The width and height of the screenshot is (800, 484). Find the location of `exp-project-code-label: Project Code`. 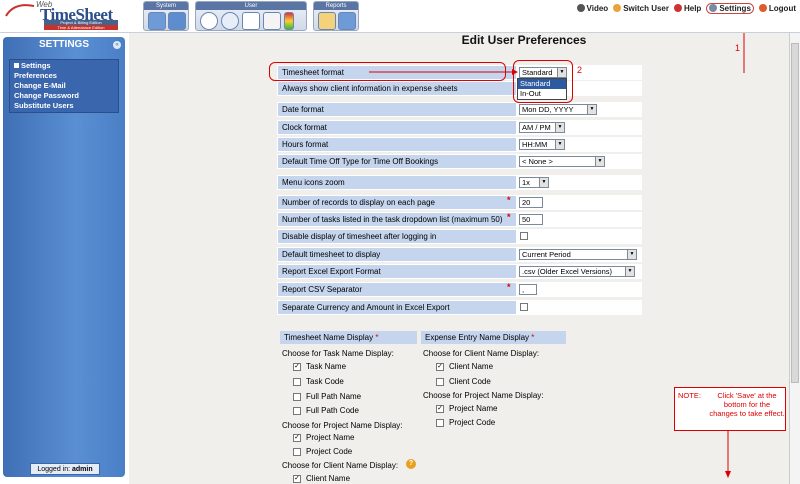

exp-project-code-label: Project Code is located at coordinates (472, 422).